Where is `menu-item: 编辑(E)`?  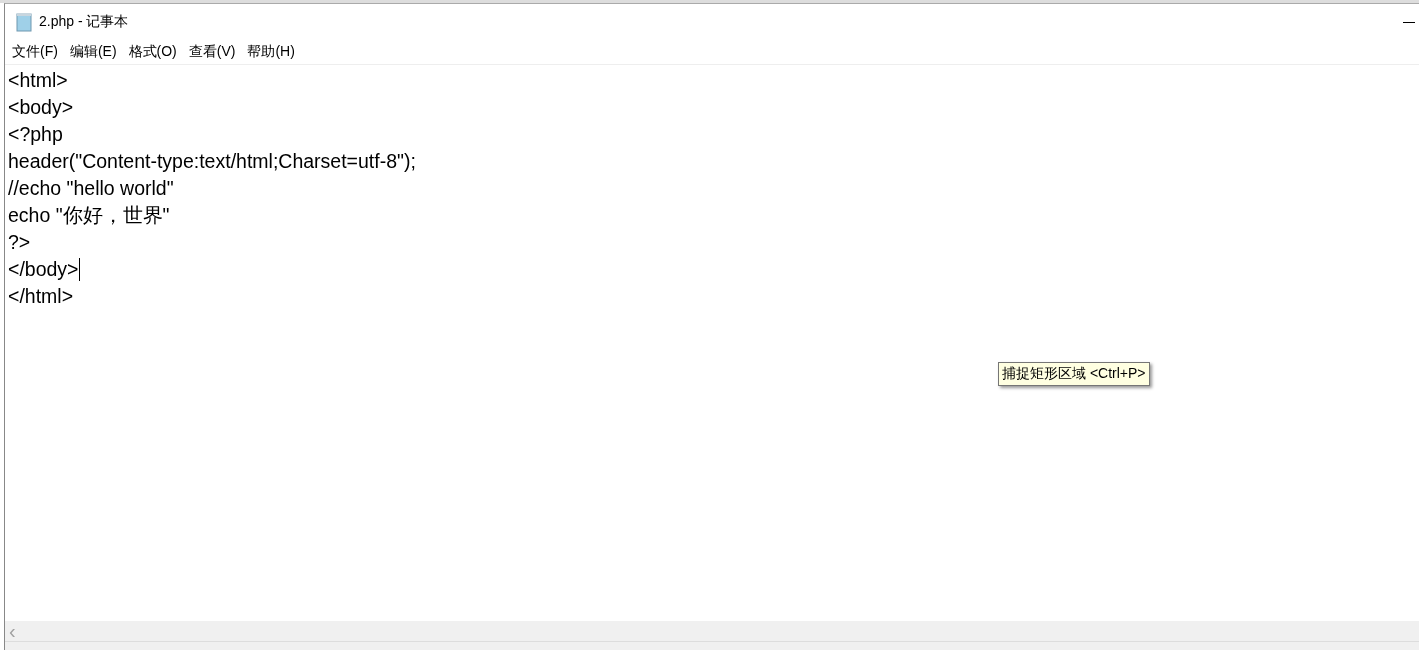 menu-item: 编辑(E) is located at coordinates (94, 52).